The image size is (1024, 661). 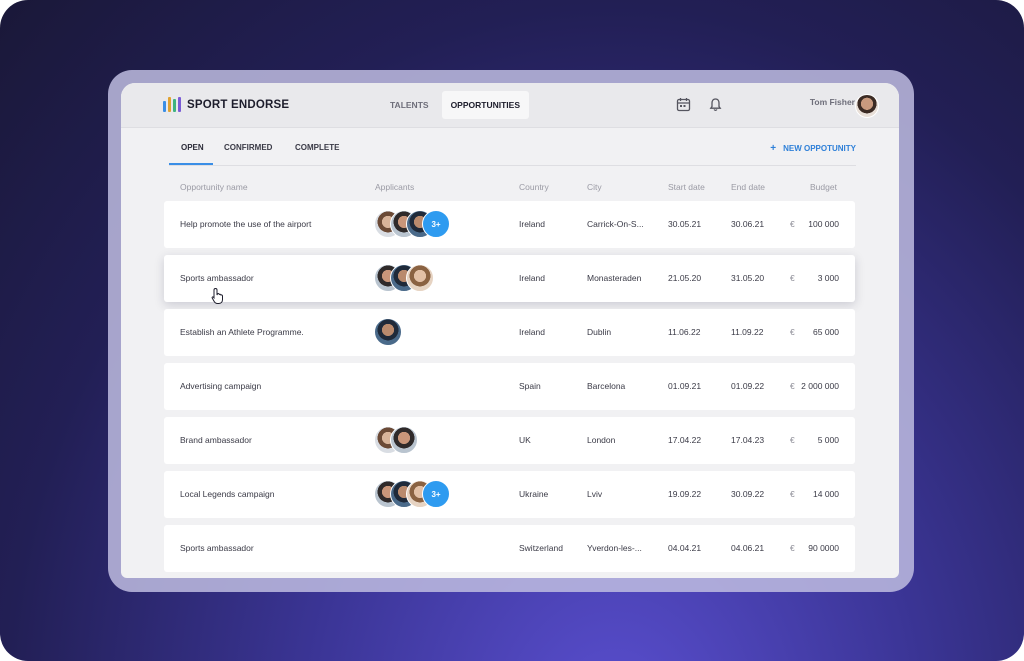 What do you see at coordinates (715, 104) in the screenshot?
I see `bell-icon` at bounding box center [715, 104].